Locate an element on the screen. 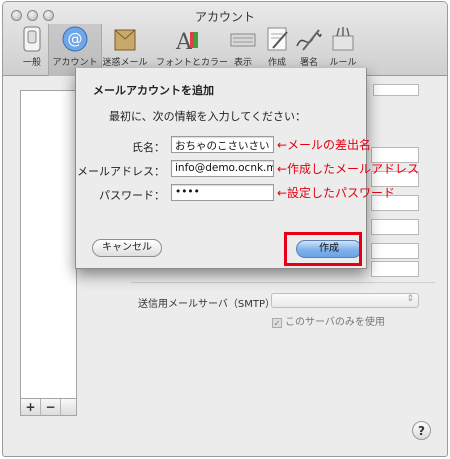  checkmark-icon: ✓ is located at coordinates (277, 323).